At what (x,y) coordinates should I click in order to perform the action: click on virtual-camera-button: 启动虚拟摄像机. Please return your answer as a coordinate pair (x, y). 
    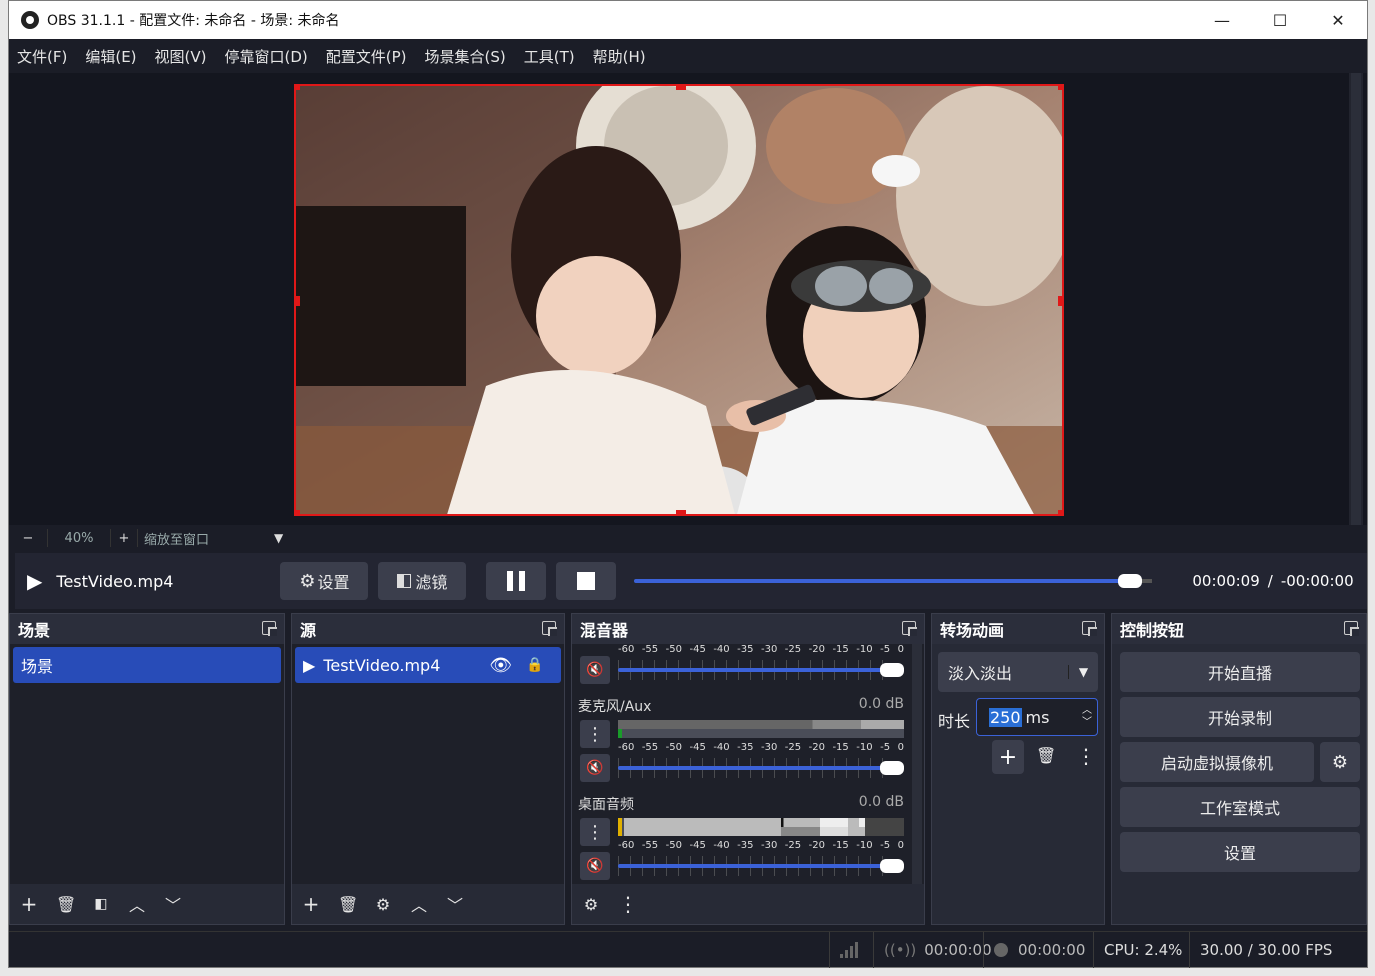
    Looking at the image, I should click on (1217, 762).